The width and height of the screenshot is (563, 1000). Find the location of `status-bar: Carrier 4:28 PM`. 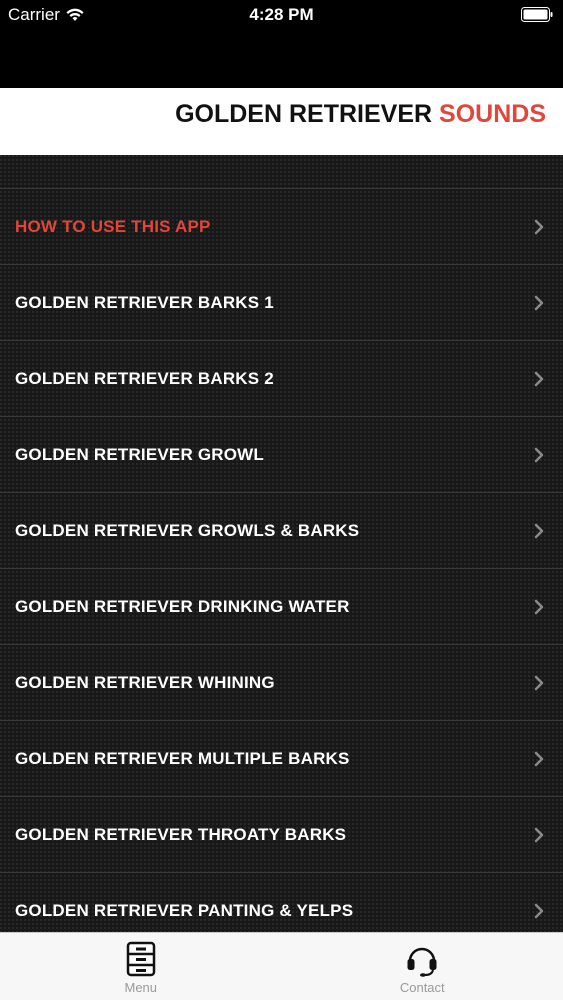

status-bar: Carrier 4:28 PM is located at coordinates (281, 15).